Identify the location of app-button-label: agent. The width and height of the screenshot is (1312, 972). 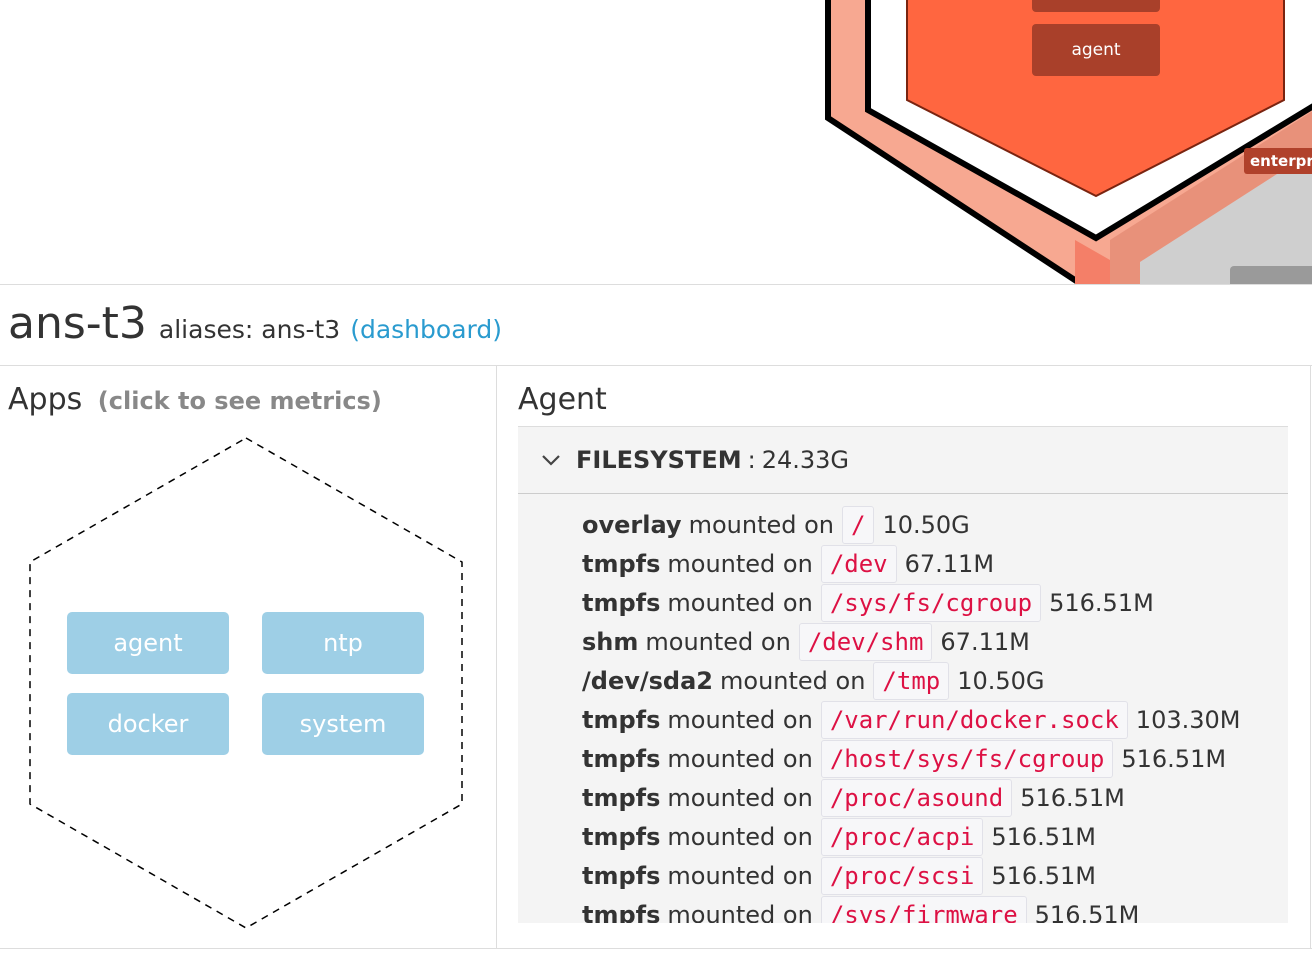
(148, 643).